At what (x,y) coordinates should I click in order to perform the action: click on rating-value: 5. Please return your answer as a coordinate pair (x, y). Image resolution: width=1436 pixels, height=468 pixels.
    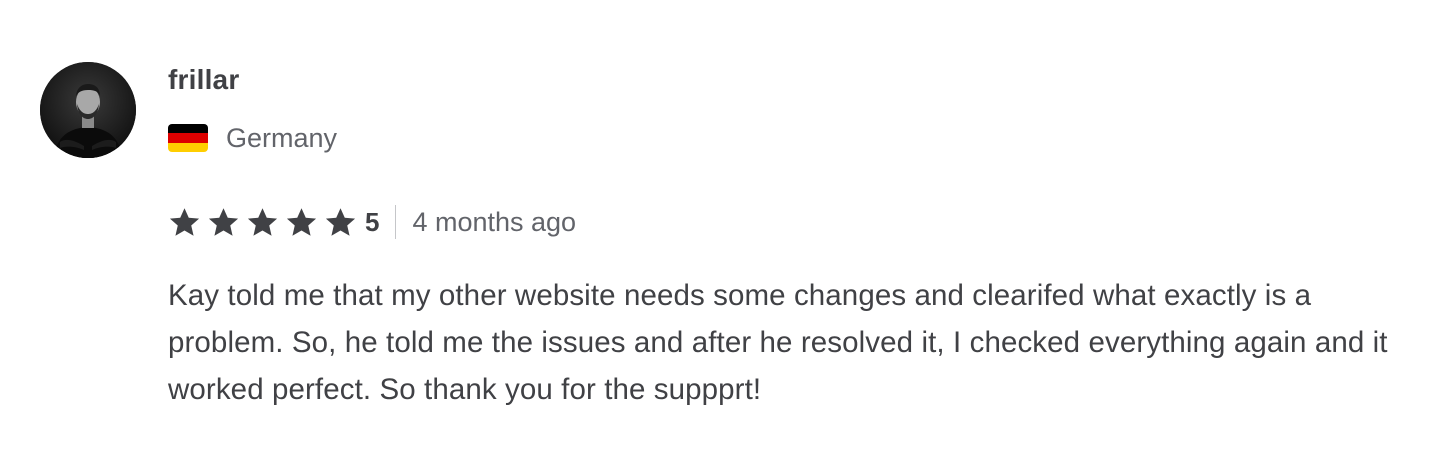
    Looking at the image, I should click on (372, 222).